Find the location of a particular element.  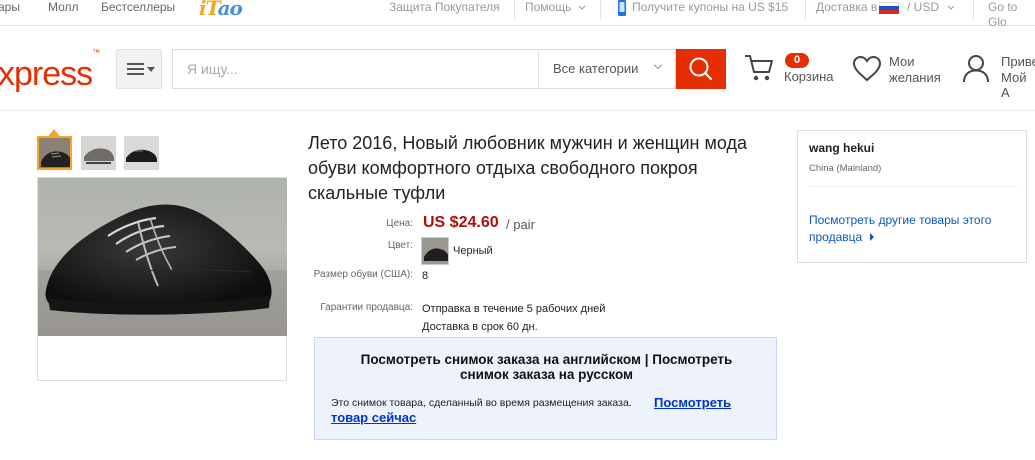

account-greeting: Приве is located at coordinates (1018, 61).